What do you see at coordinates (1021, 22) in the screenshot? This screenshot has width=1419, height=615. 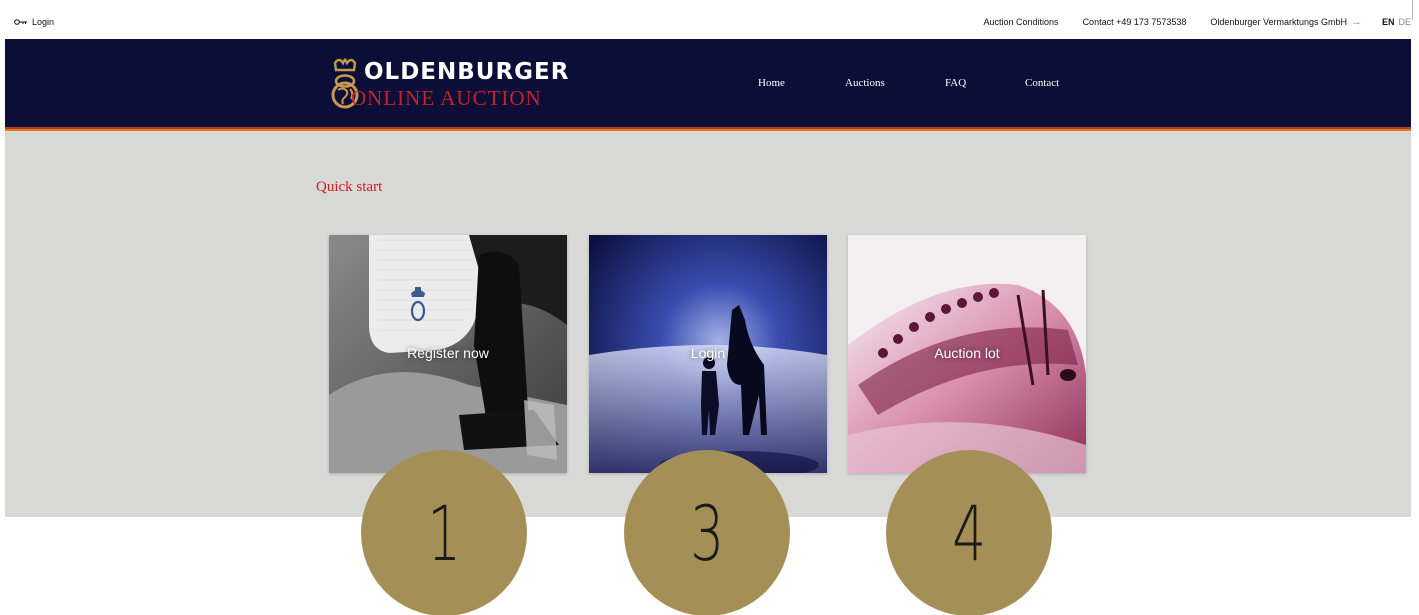 I see `auction-conditions-link: Auction Conditions` at bounding box center [1021, 22].